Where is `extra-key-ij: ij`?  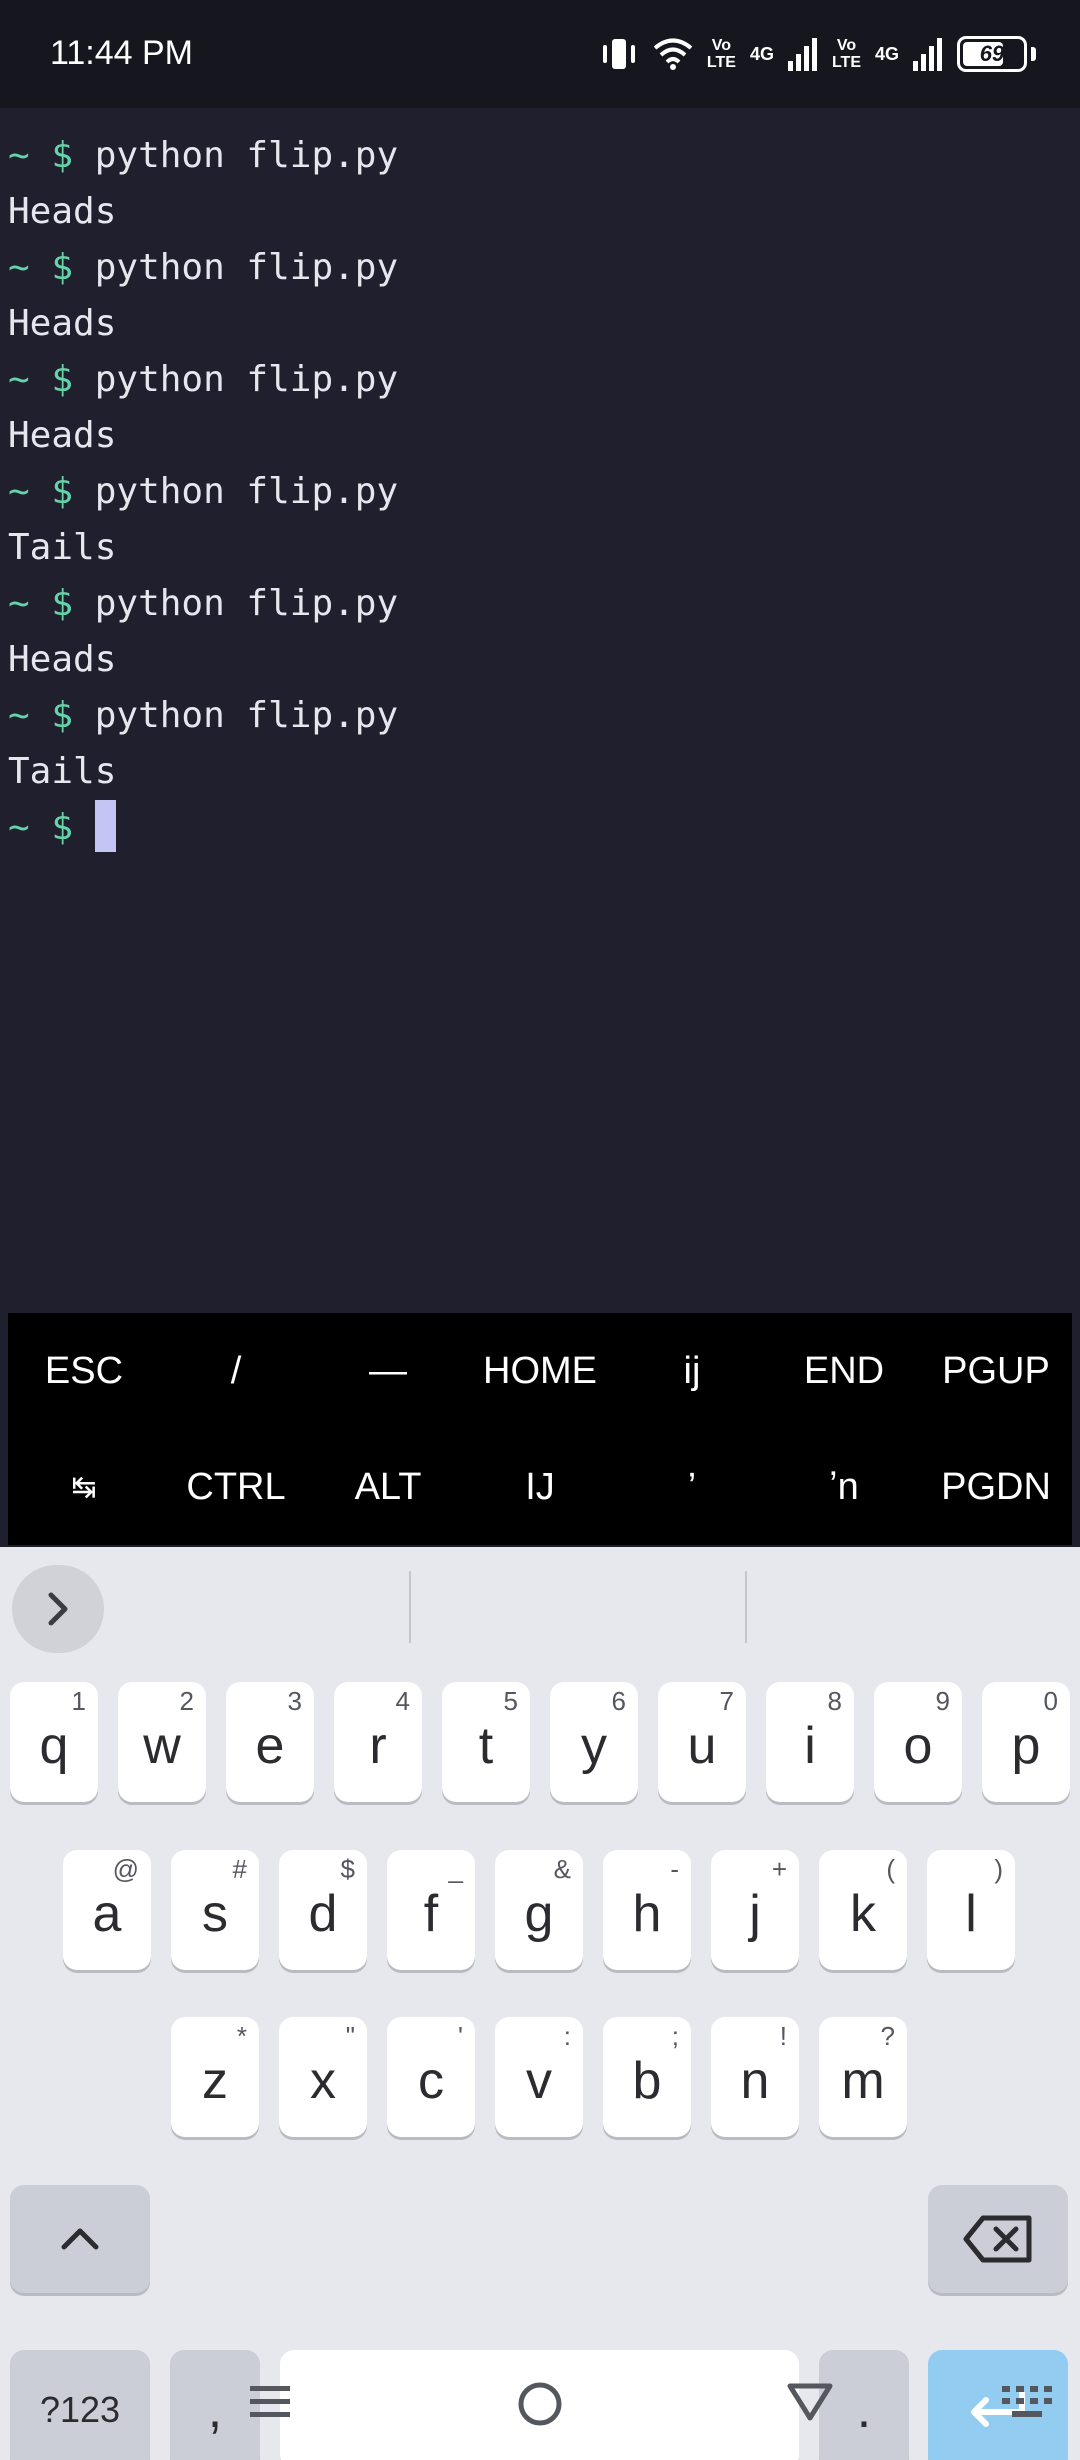
extra-key-ij: ij is located at coordinates (692, 1371).